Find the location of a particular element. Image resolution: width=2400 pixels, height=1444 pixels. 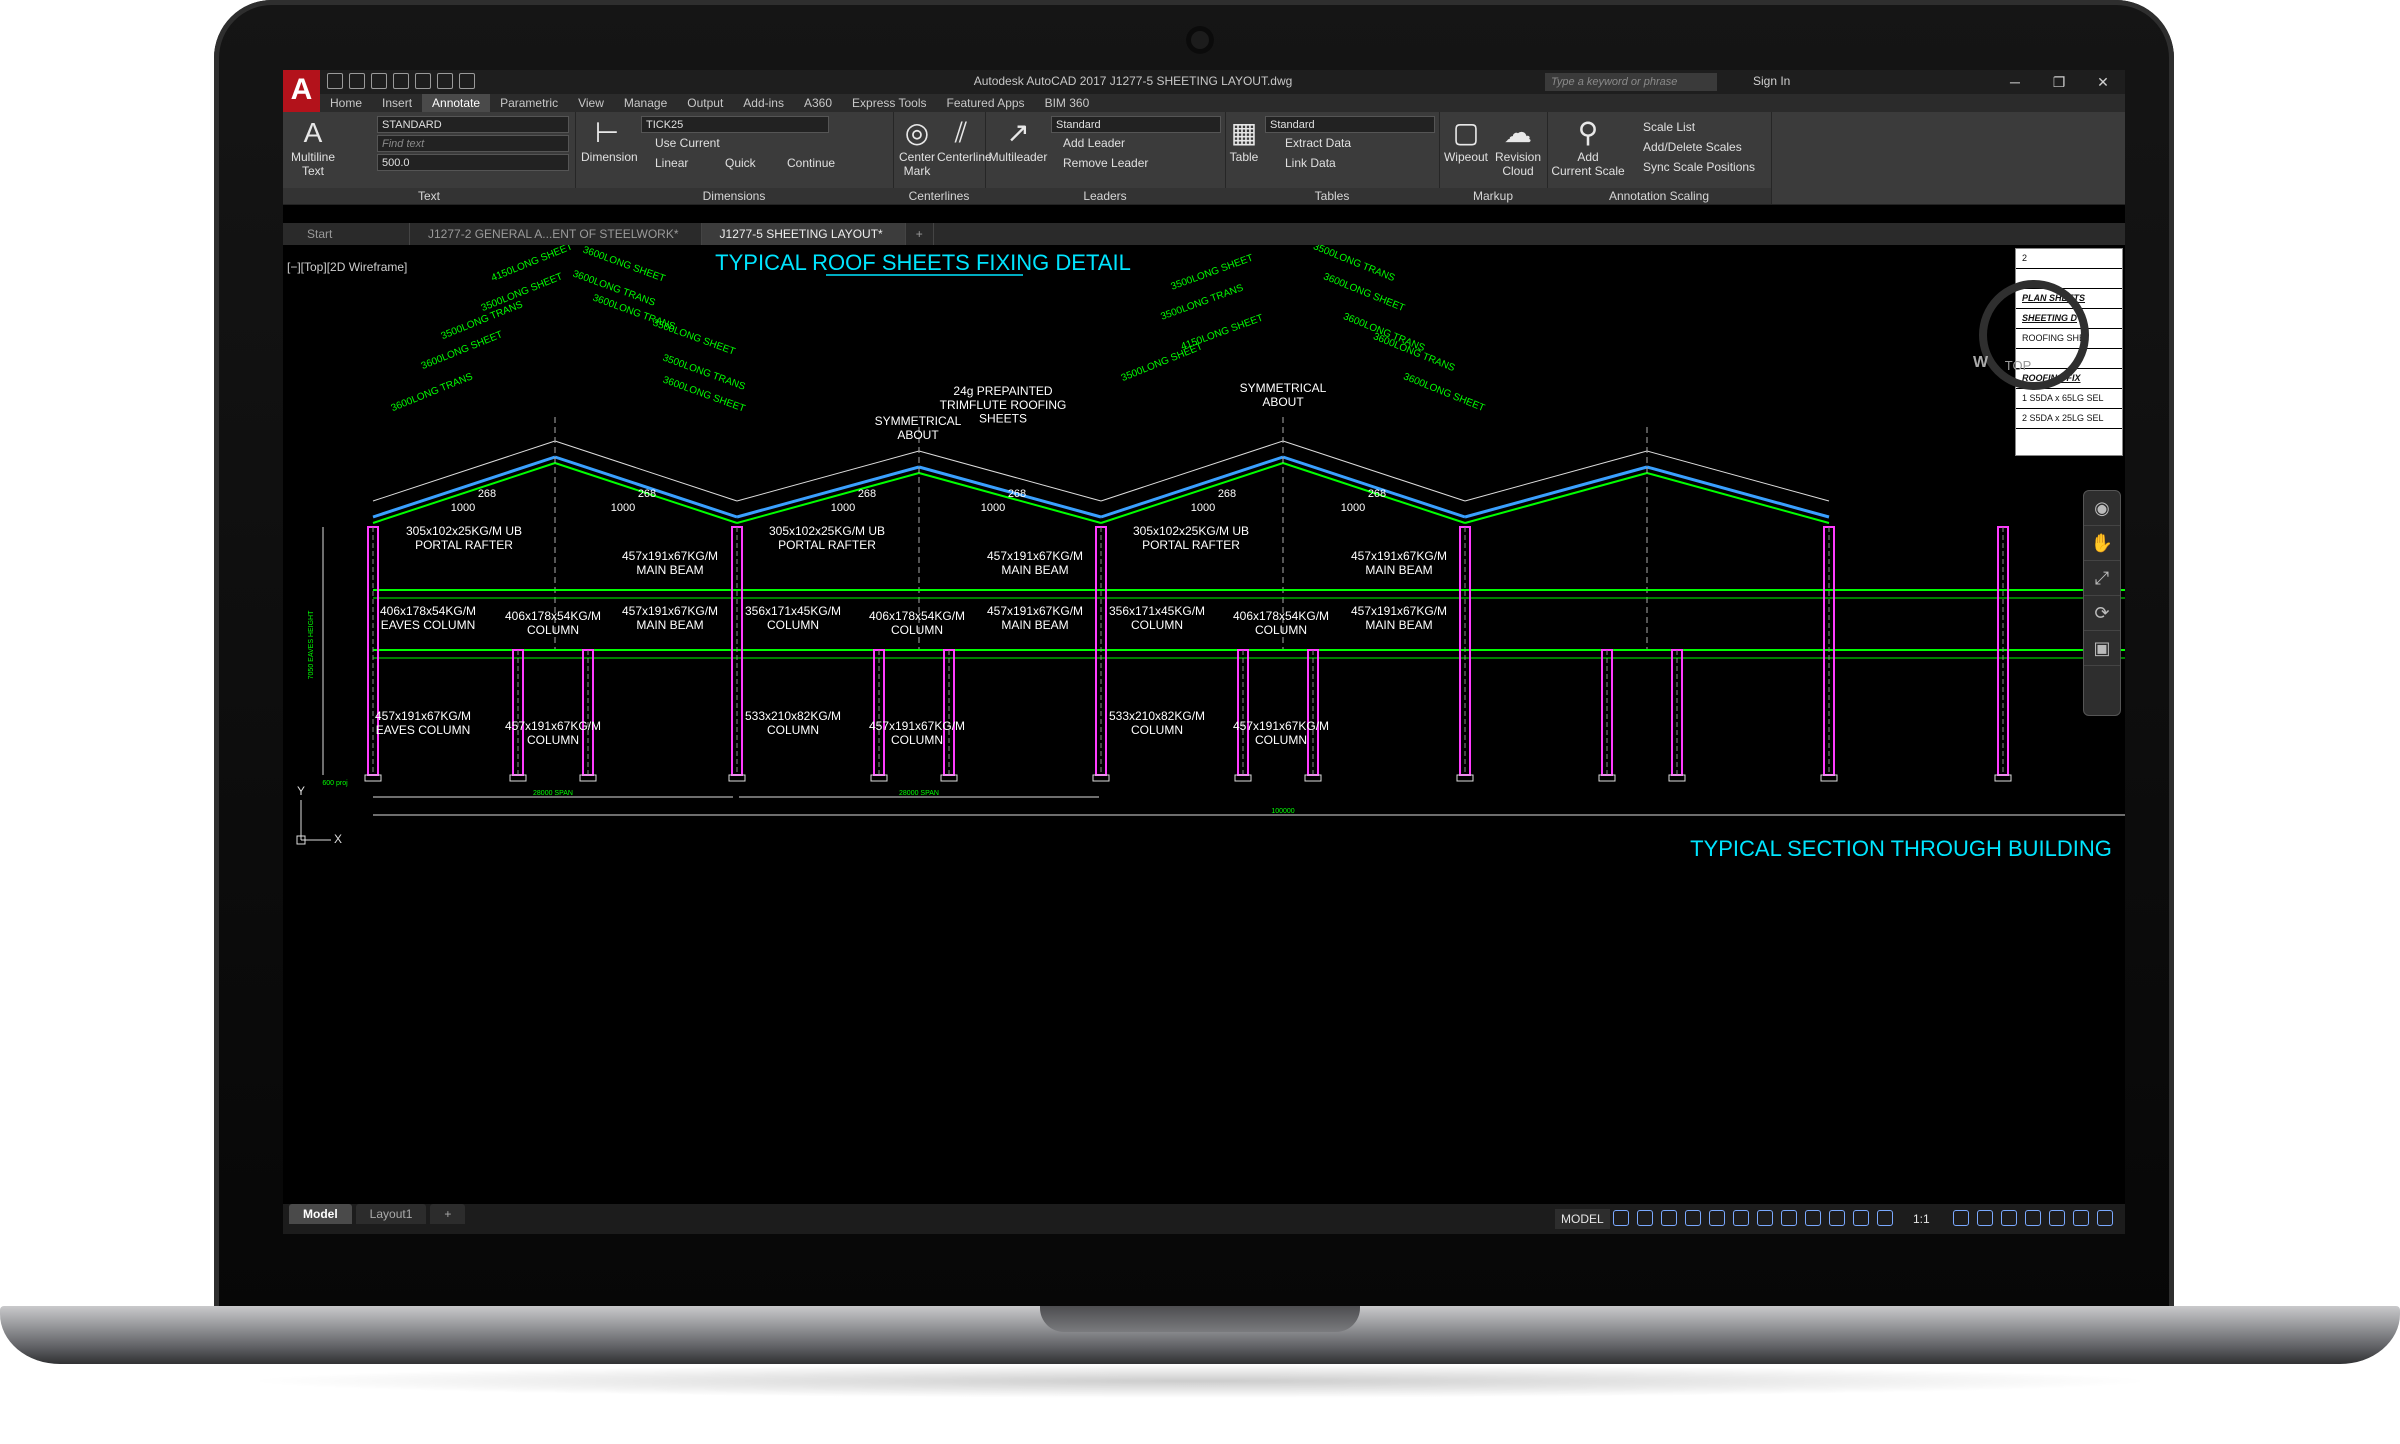

dim-style-select: TICK25 is located at coordinates (735, 124).